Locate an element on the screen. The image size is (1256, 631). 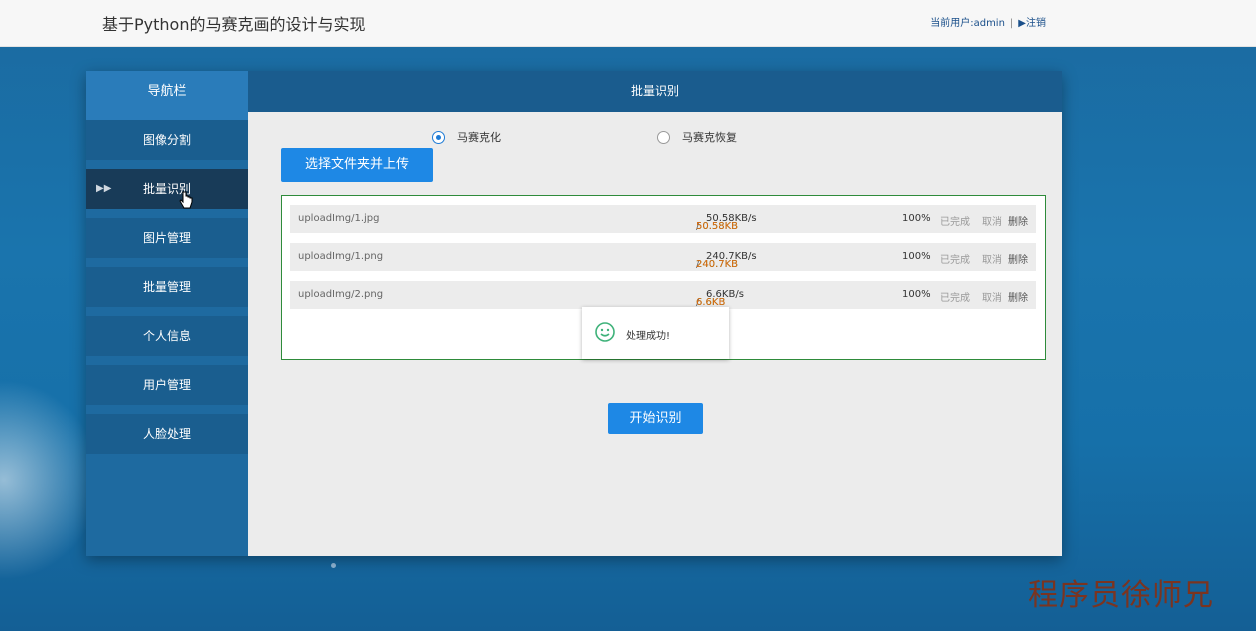
smile-icon is located at coordinates (605, 332).